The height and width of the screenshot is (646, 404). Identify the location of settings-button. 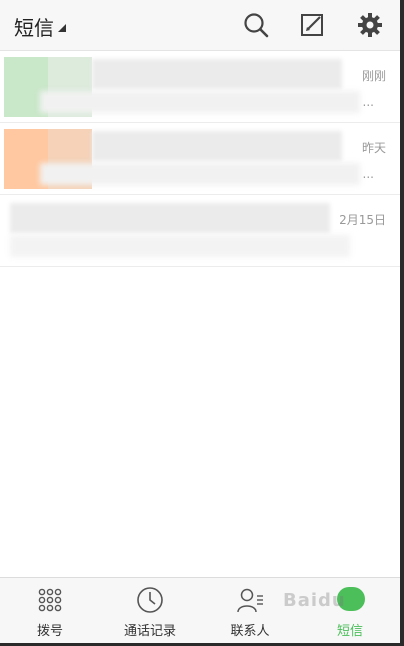
(370, 25).